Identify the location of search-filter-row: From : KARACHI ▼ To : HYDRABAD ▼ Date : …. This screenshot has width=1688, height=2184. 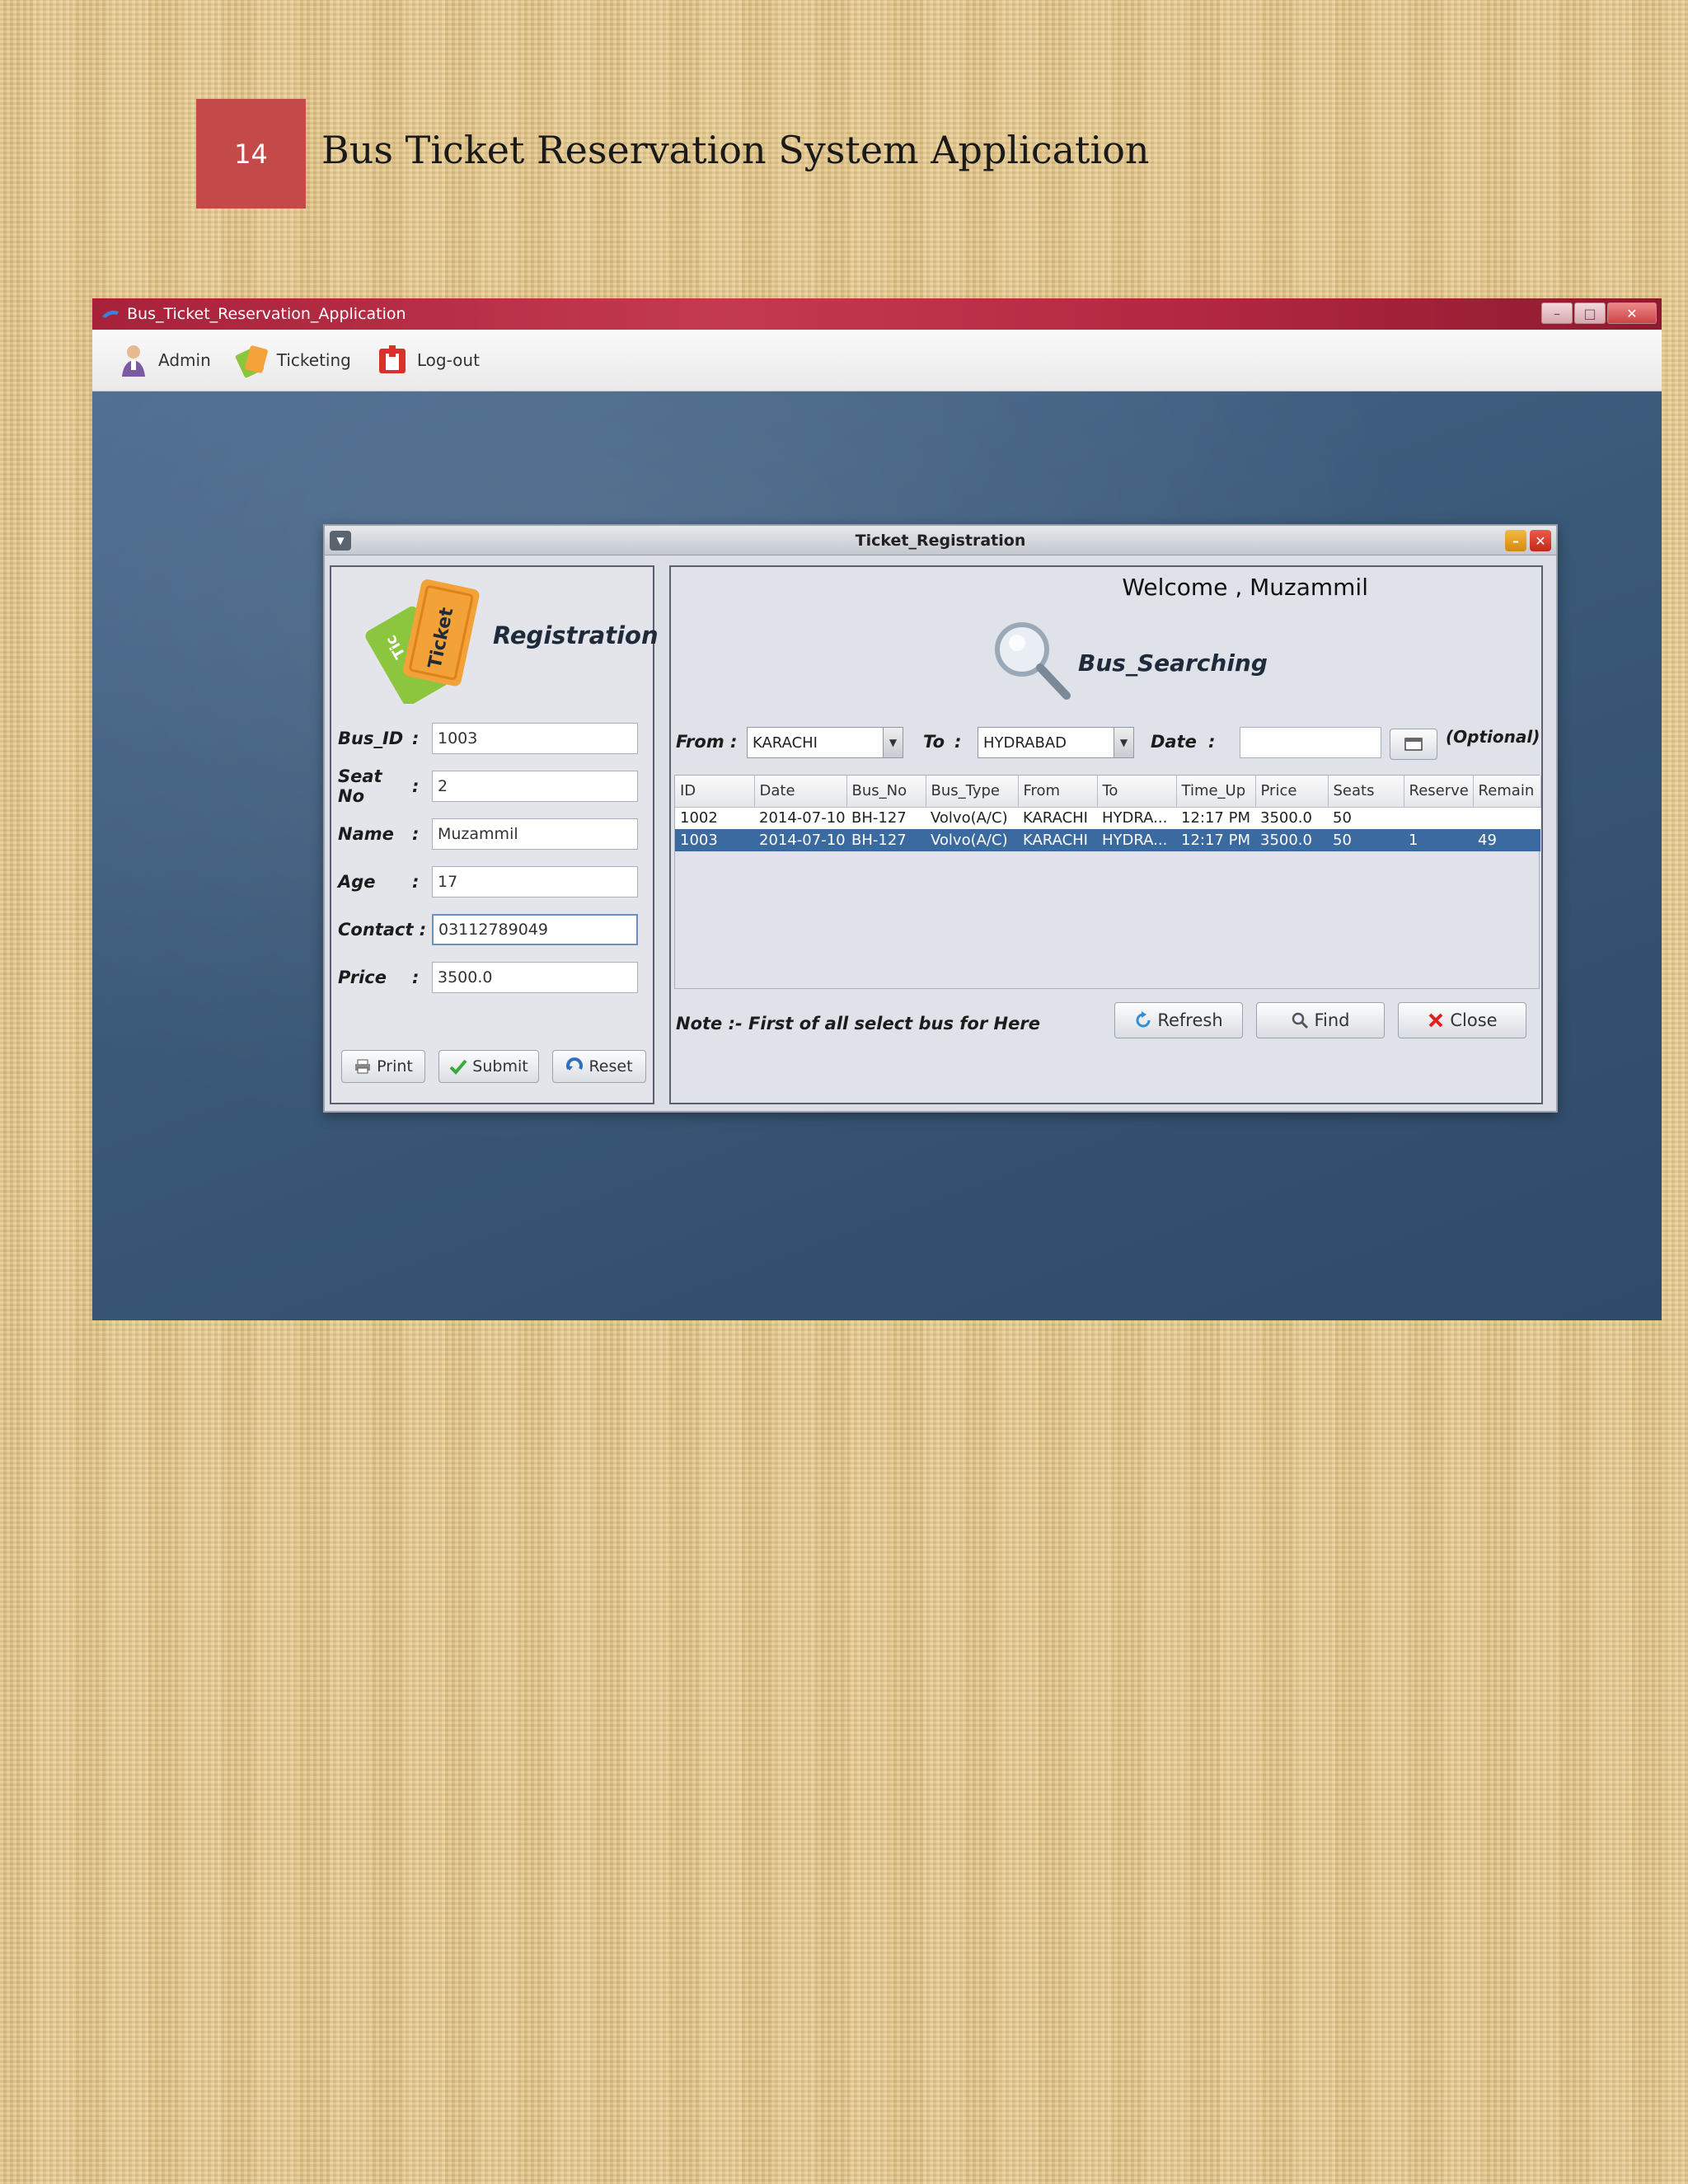
(1108, 742).